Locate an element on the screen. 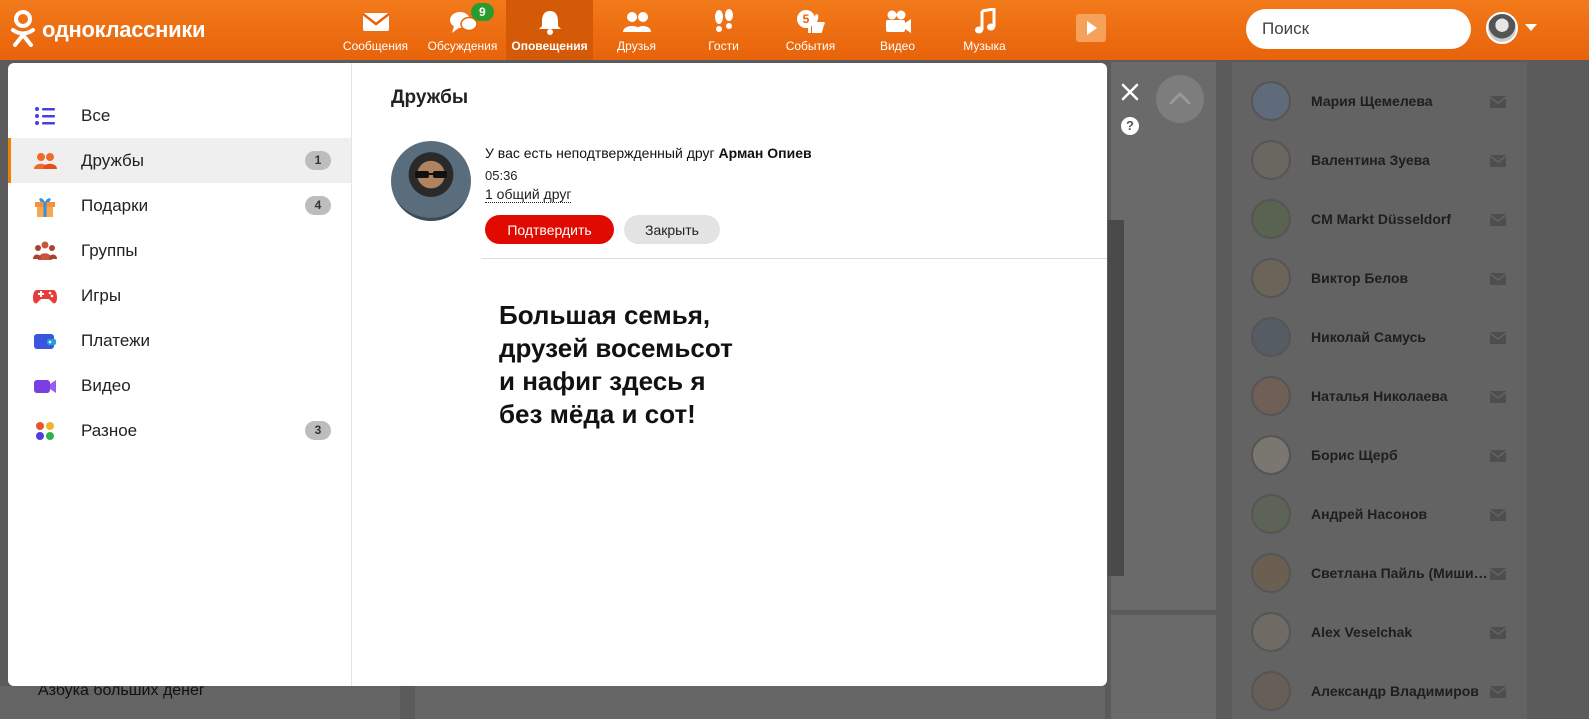 The image size is (1589, 719). friend-name: Николай Самусь is located at coordinates (1402, 337).